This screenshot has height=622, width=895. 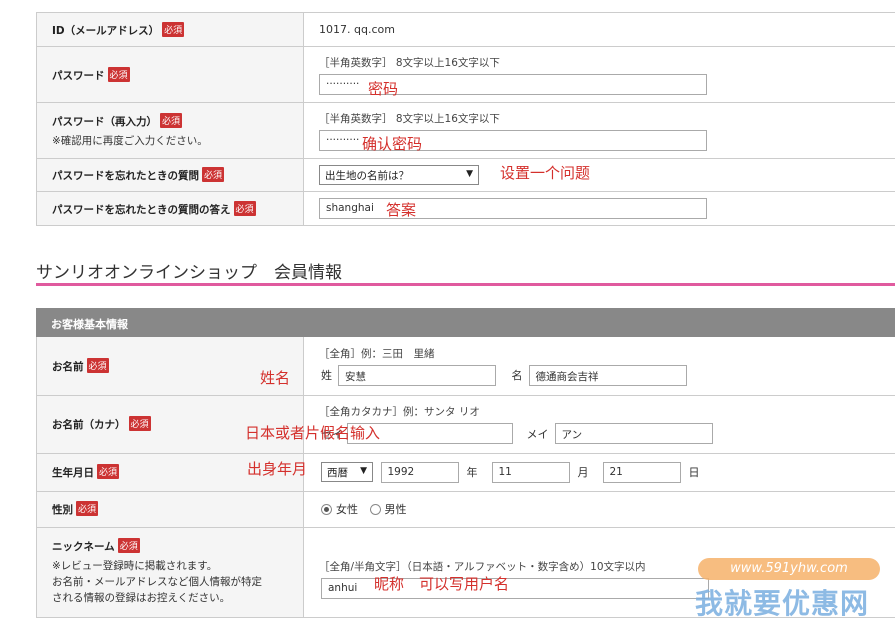 I want to click on security-answer-input: shanghai, so click(x=513, y=208).